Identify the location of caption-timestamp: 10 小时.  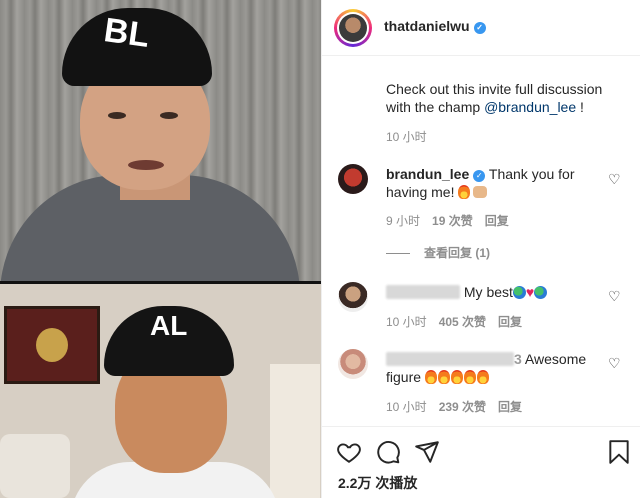
(406, 136).